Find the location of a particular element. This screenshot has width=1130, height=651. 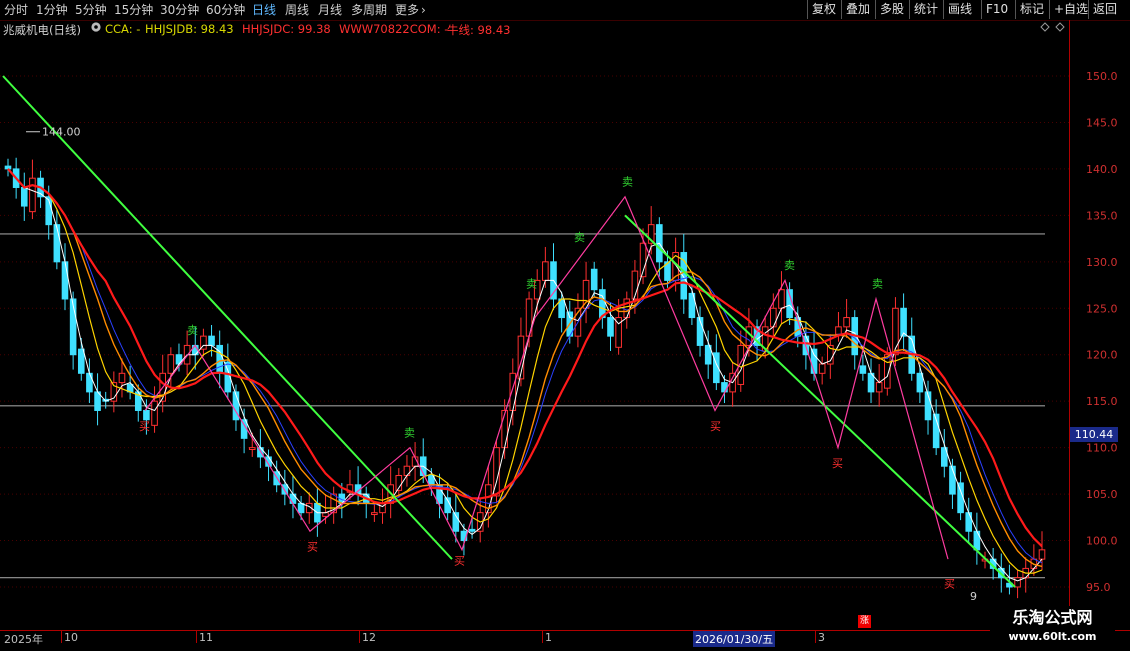

watermark-url: www.60lt.com is located at coordinates (1052, 636).